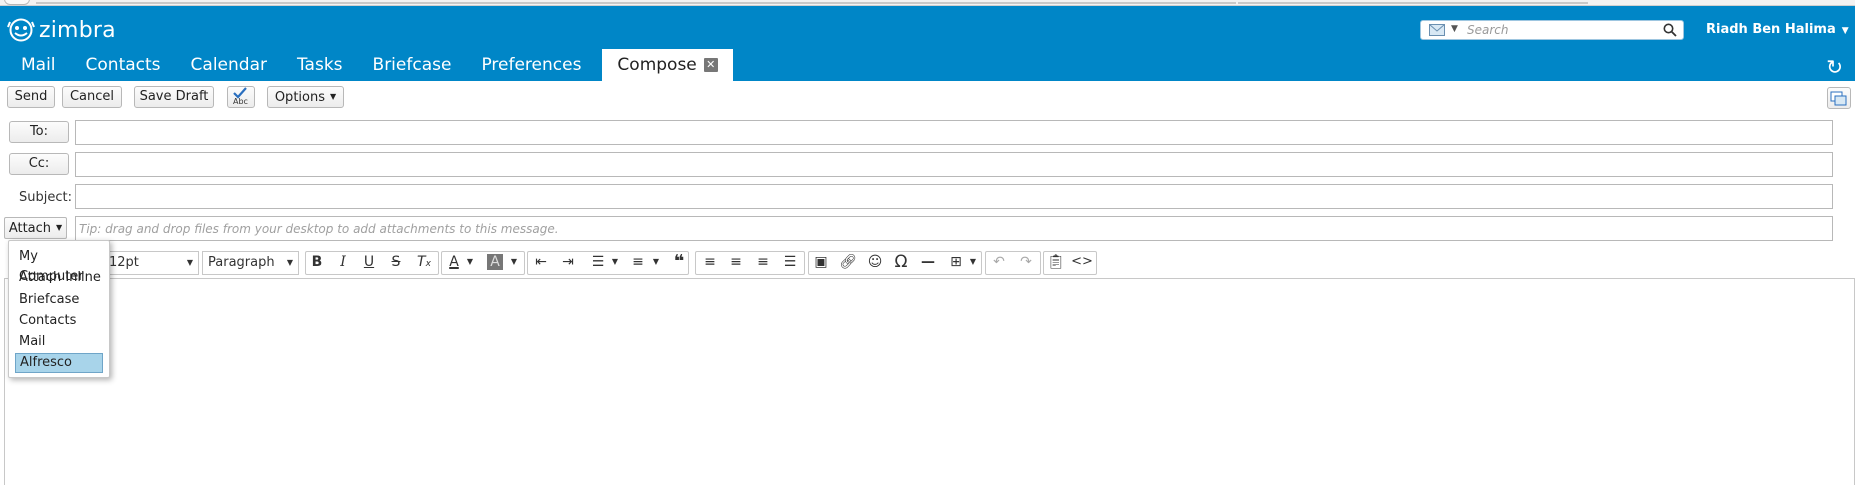 The height and width of the screenshot is (485, 1855). I want to click on tab-label: Contacts, so click(123, 65).